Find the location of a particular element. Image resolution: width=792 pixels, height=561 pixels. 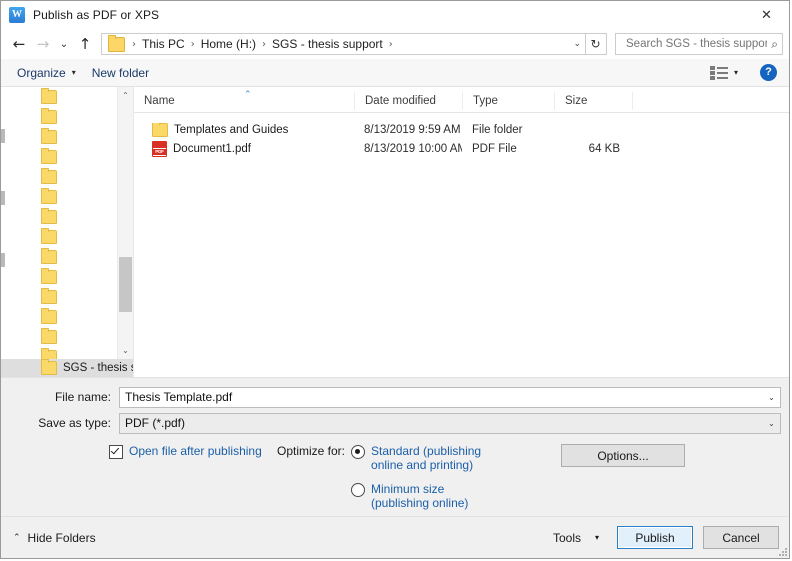

file-size-cell: 64 KB is located at coordinates (604, 148).